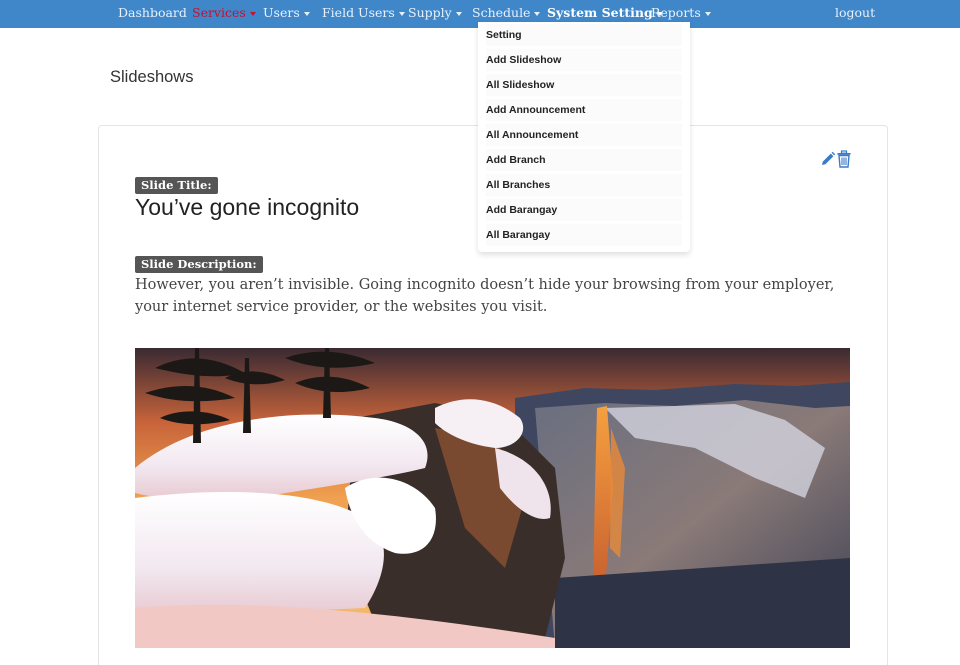 This screenshot has height=665, width=960. What do you see at coordinates (199, 264) in the screenshot?
I see `slide-description-label: Slide Description:` at bounding box center [199, 264].